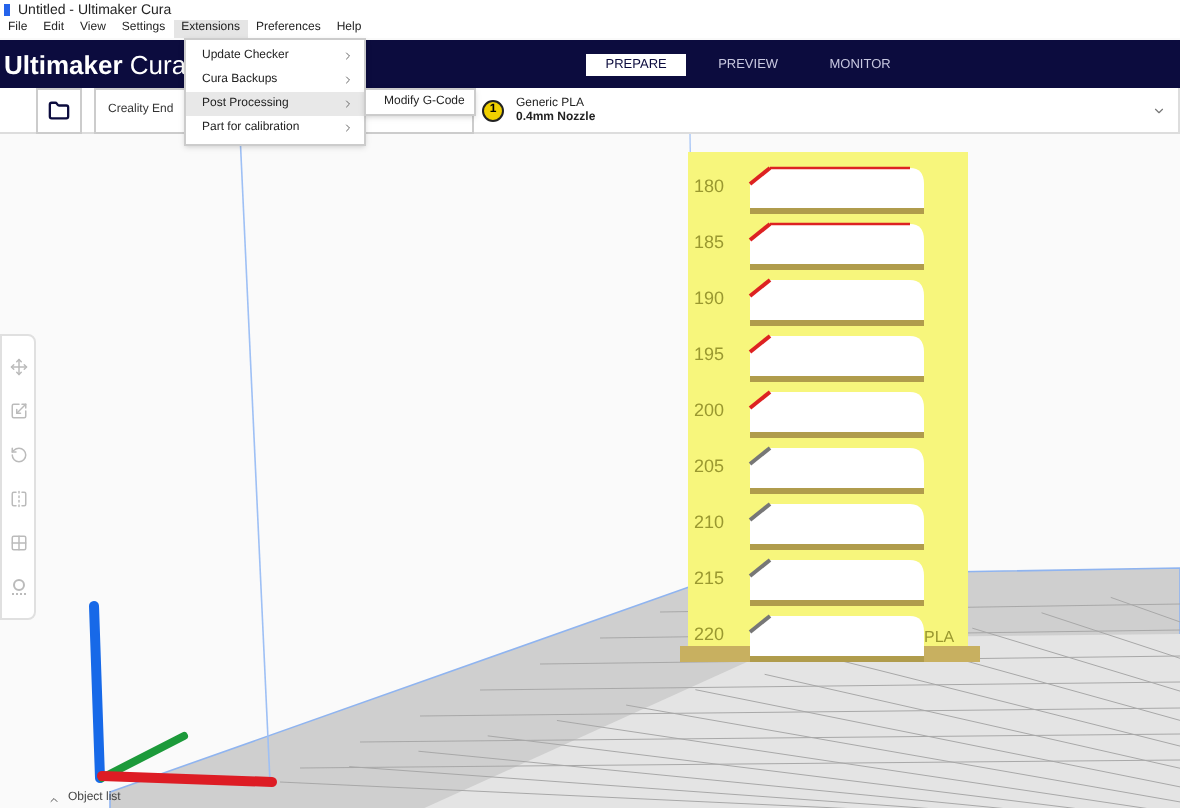 This screenshot has width=1180, height=808. Describe the element at coordinates (18, 499) in the screenshot. I see `mirror-icon` at that location.